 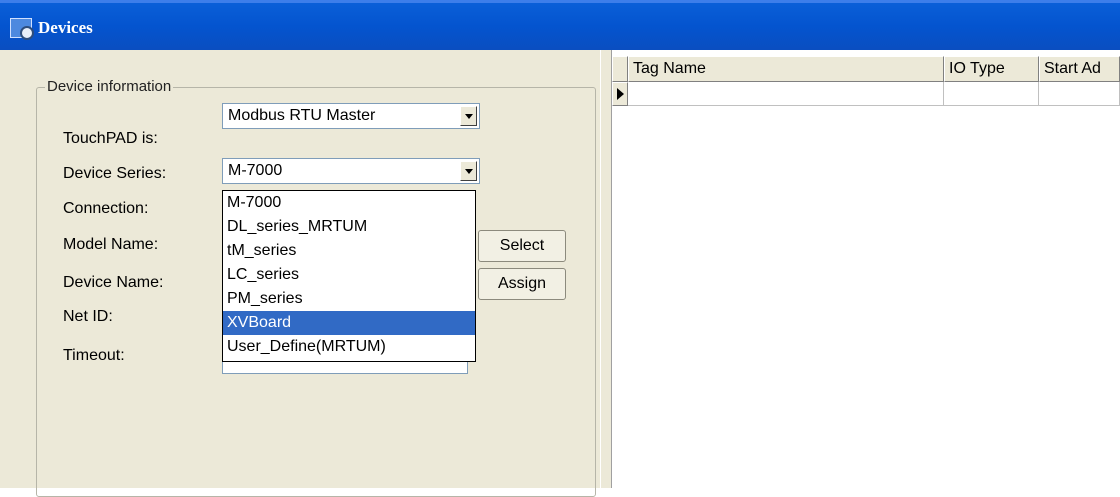 I want to click on net-id-label: Net ID:, so click(x=88, y=316).